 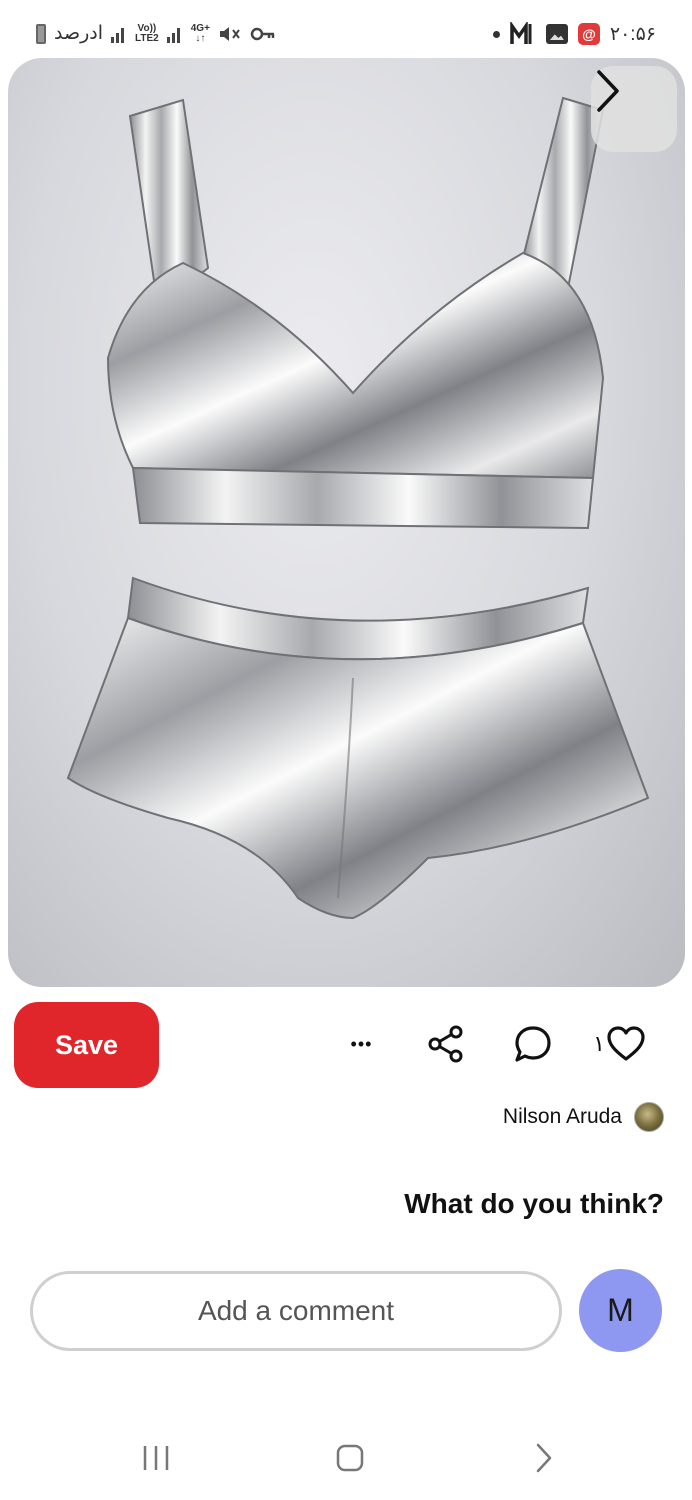 I want to click on more-options-button: • • •, so click(x=360, y=1044).